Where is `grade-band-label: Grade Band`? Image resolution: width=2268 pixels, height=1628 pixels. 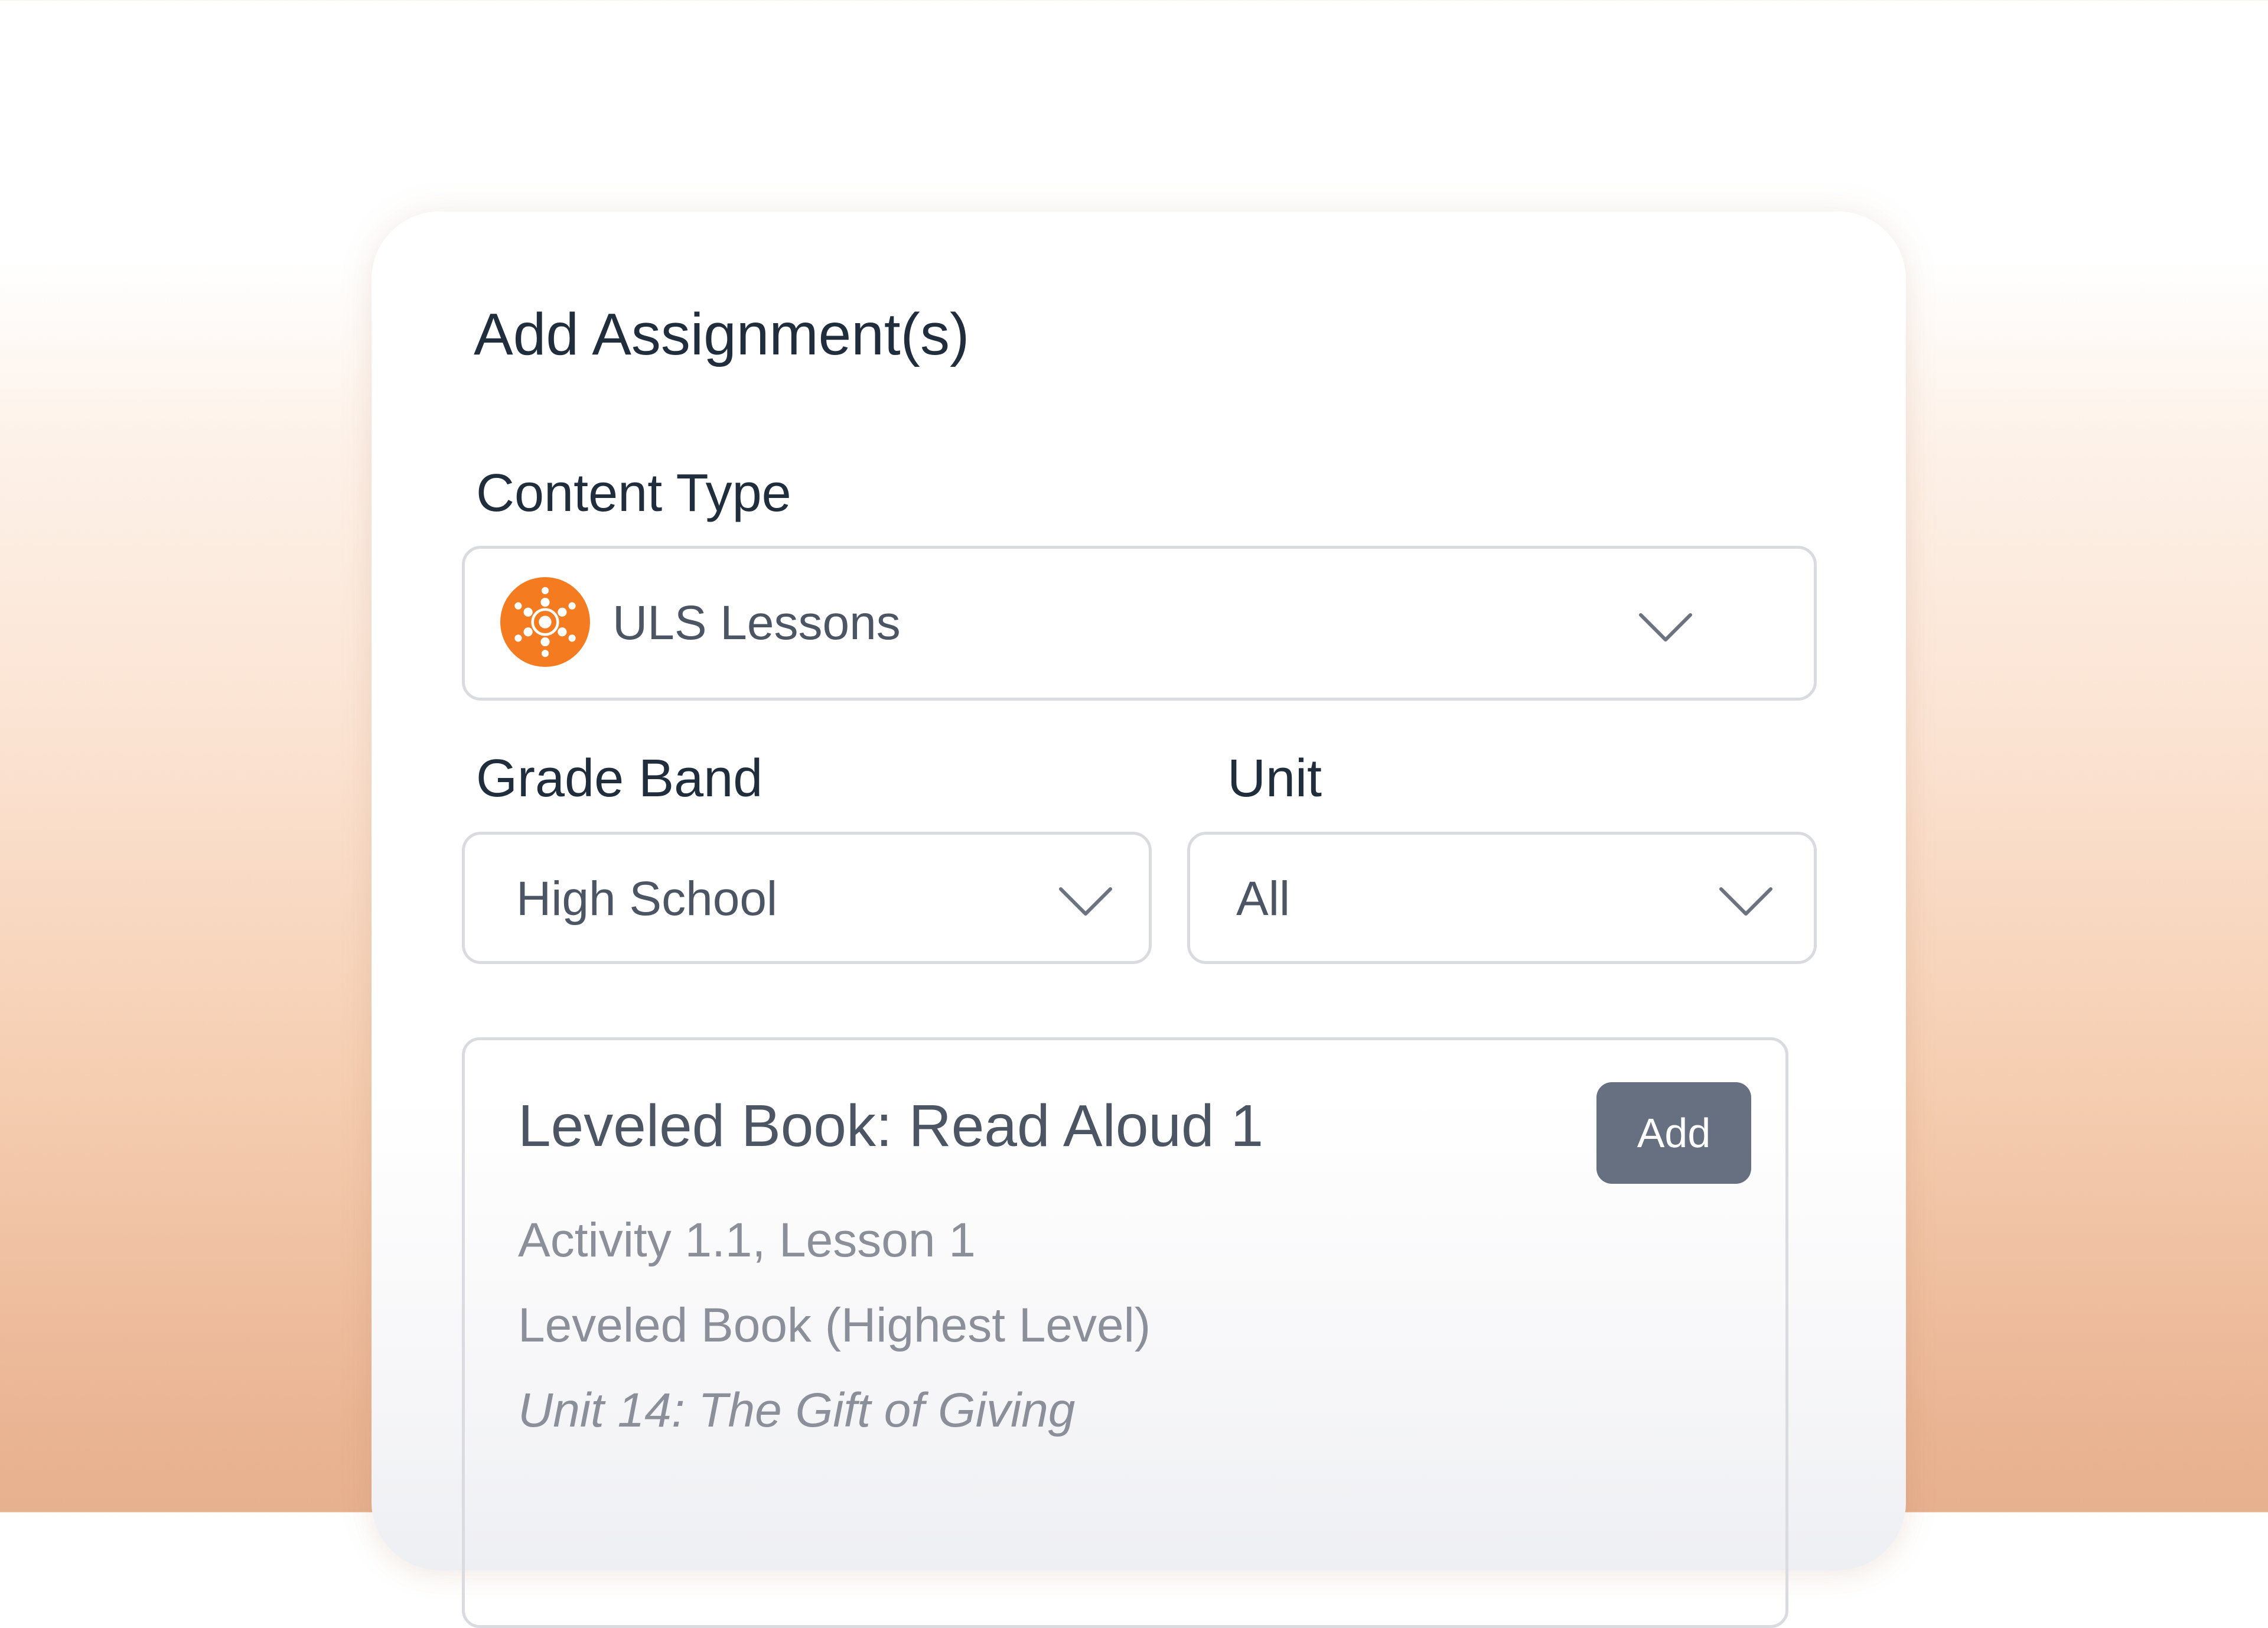
grade-band-label: Grade Band is located at coordinates (619, 778).